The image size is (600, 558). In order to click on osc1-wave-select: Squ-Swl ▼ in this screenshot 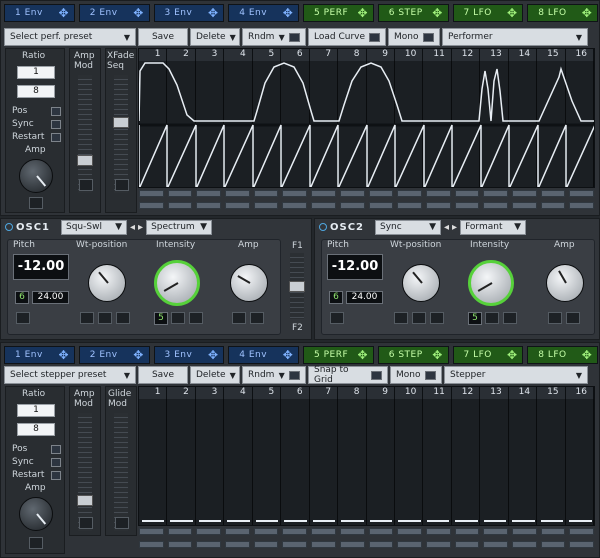, I will do `click(94, 227)`.